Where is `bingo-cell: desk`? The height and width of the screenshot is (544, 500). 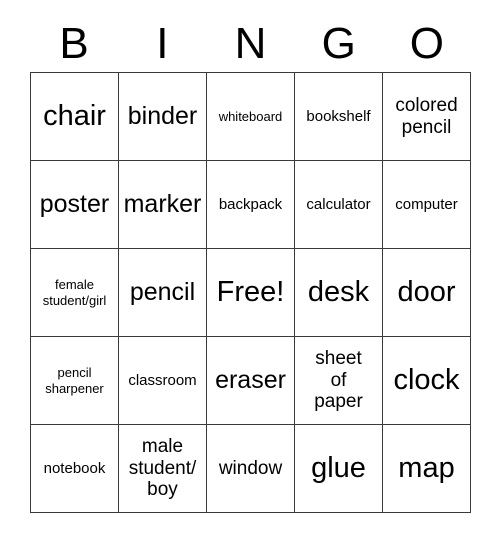
bingo-cell: desk is located at coordinates (339, 293).